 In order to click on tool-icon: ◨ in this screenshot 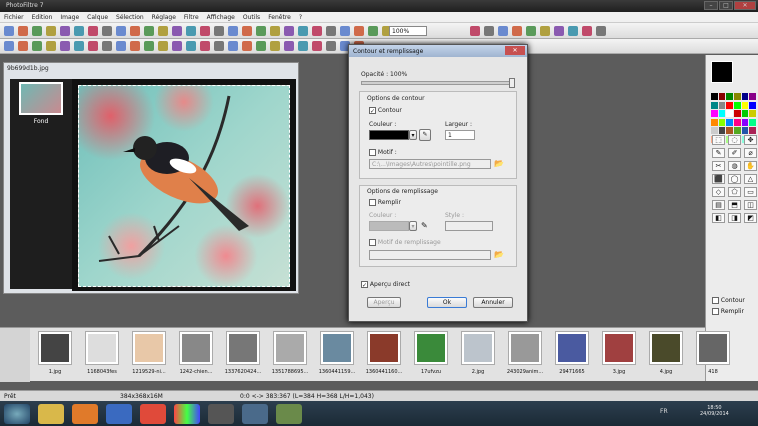, I will do `click(734, 218)`.